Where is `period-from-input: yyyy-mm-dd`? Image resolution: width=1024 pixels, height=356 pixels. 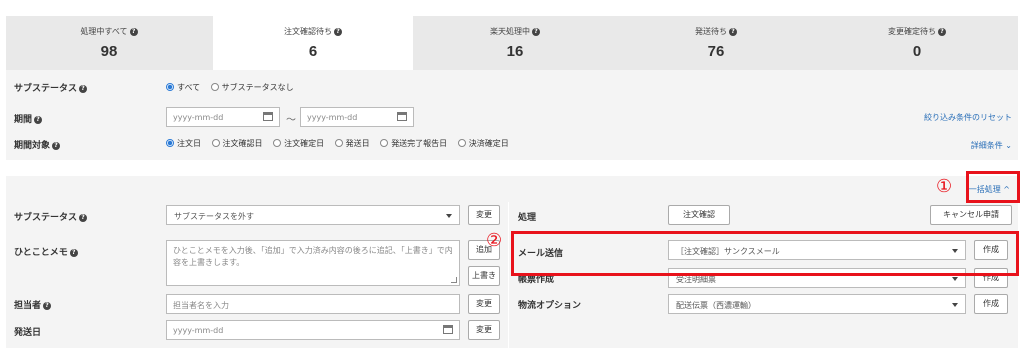 period-from-input: yyyy-mm-dd is located at coordinates (223, 117).